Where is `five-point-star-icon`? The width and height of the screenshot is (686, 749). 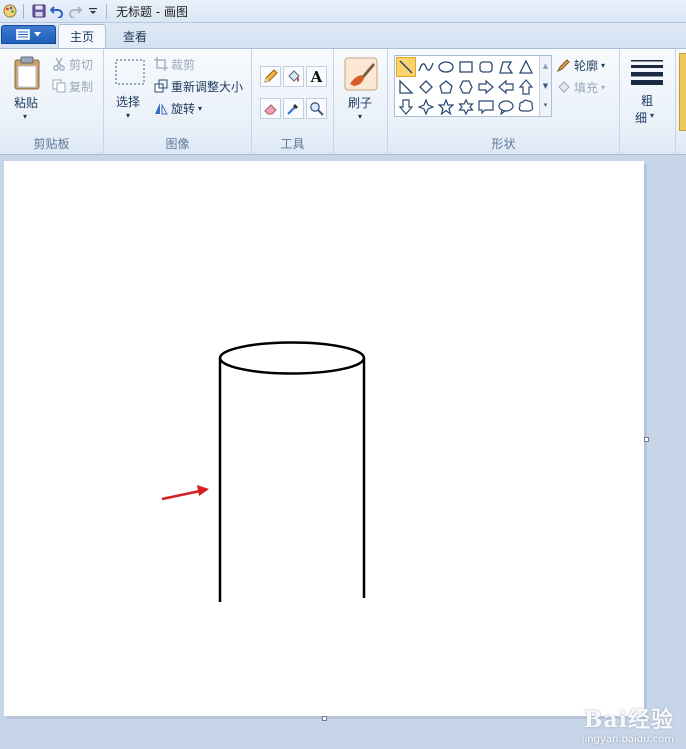
five-point-star-icon is located at coordinates (446, 107).